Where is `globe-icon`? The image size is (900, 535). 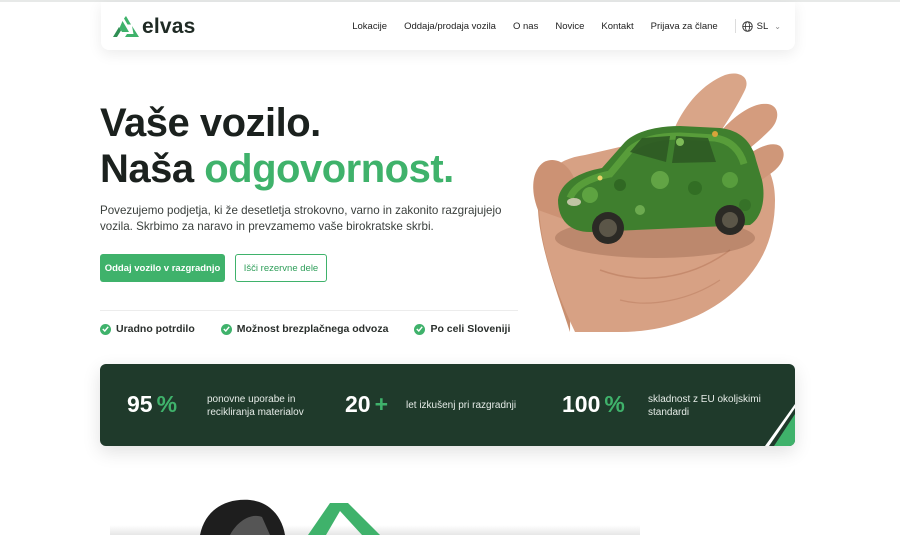
globe-icon is located at coordinates (747, 26).